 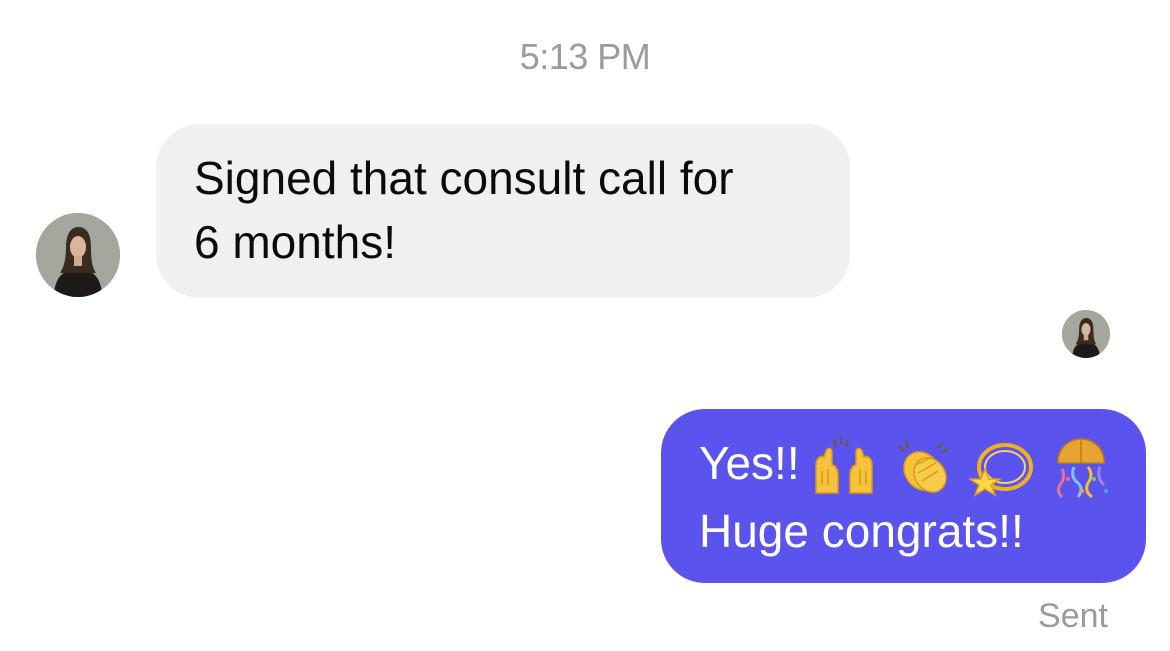 I want to click on confetti-ball-emoji, so click(x=1082, y=468).